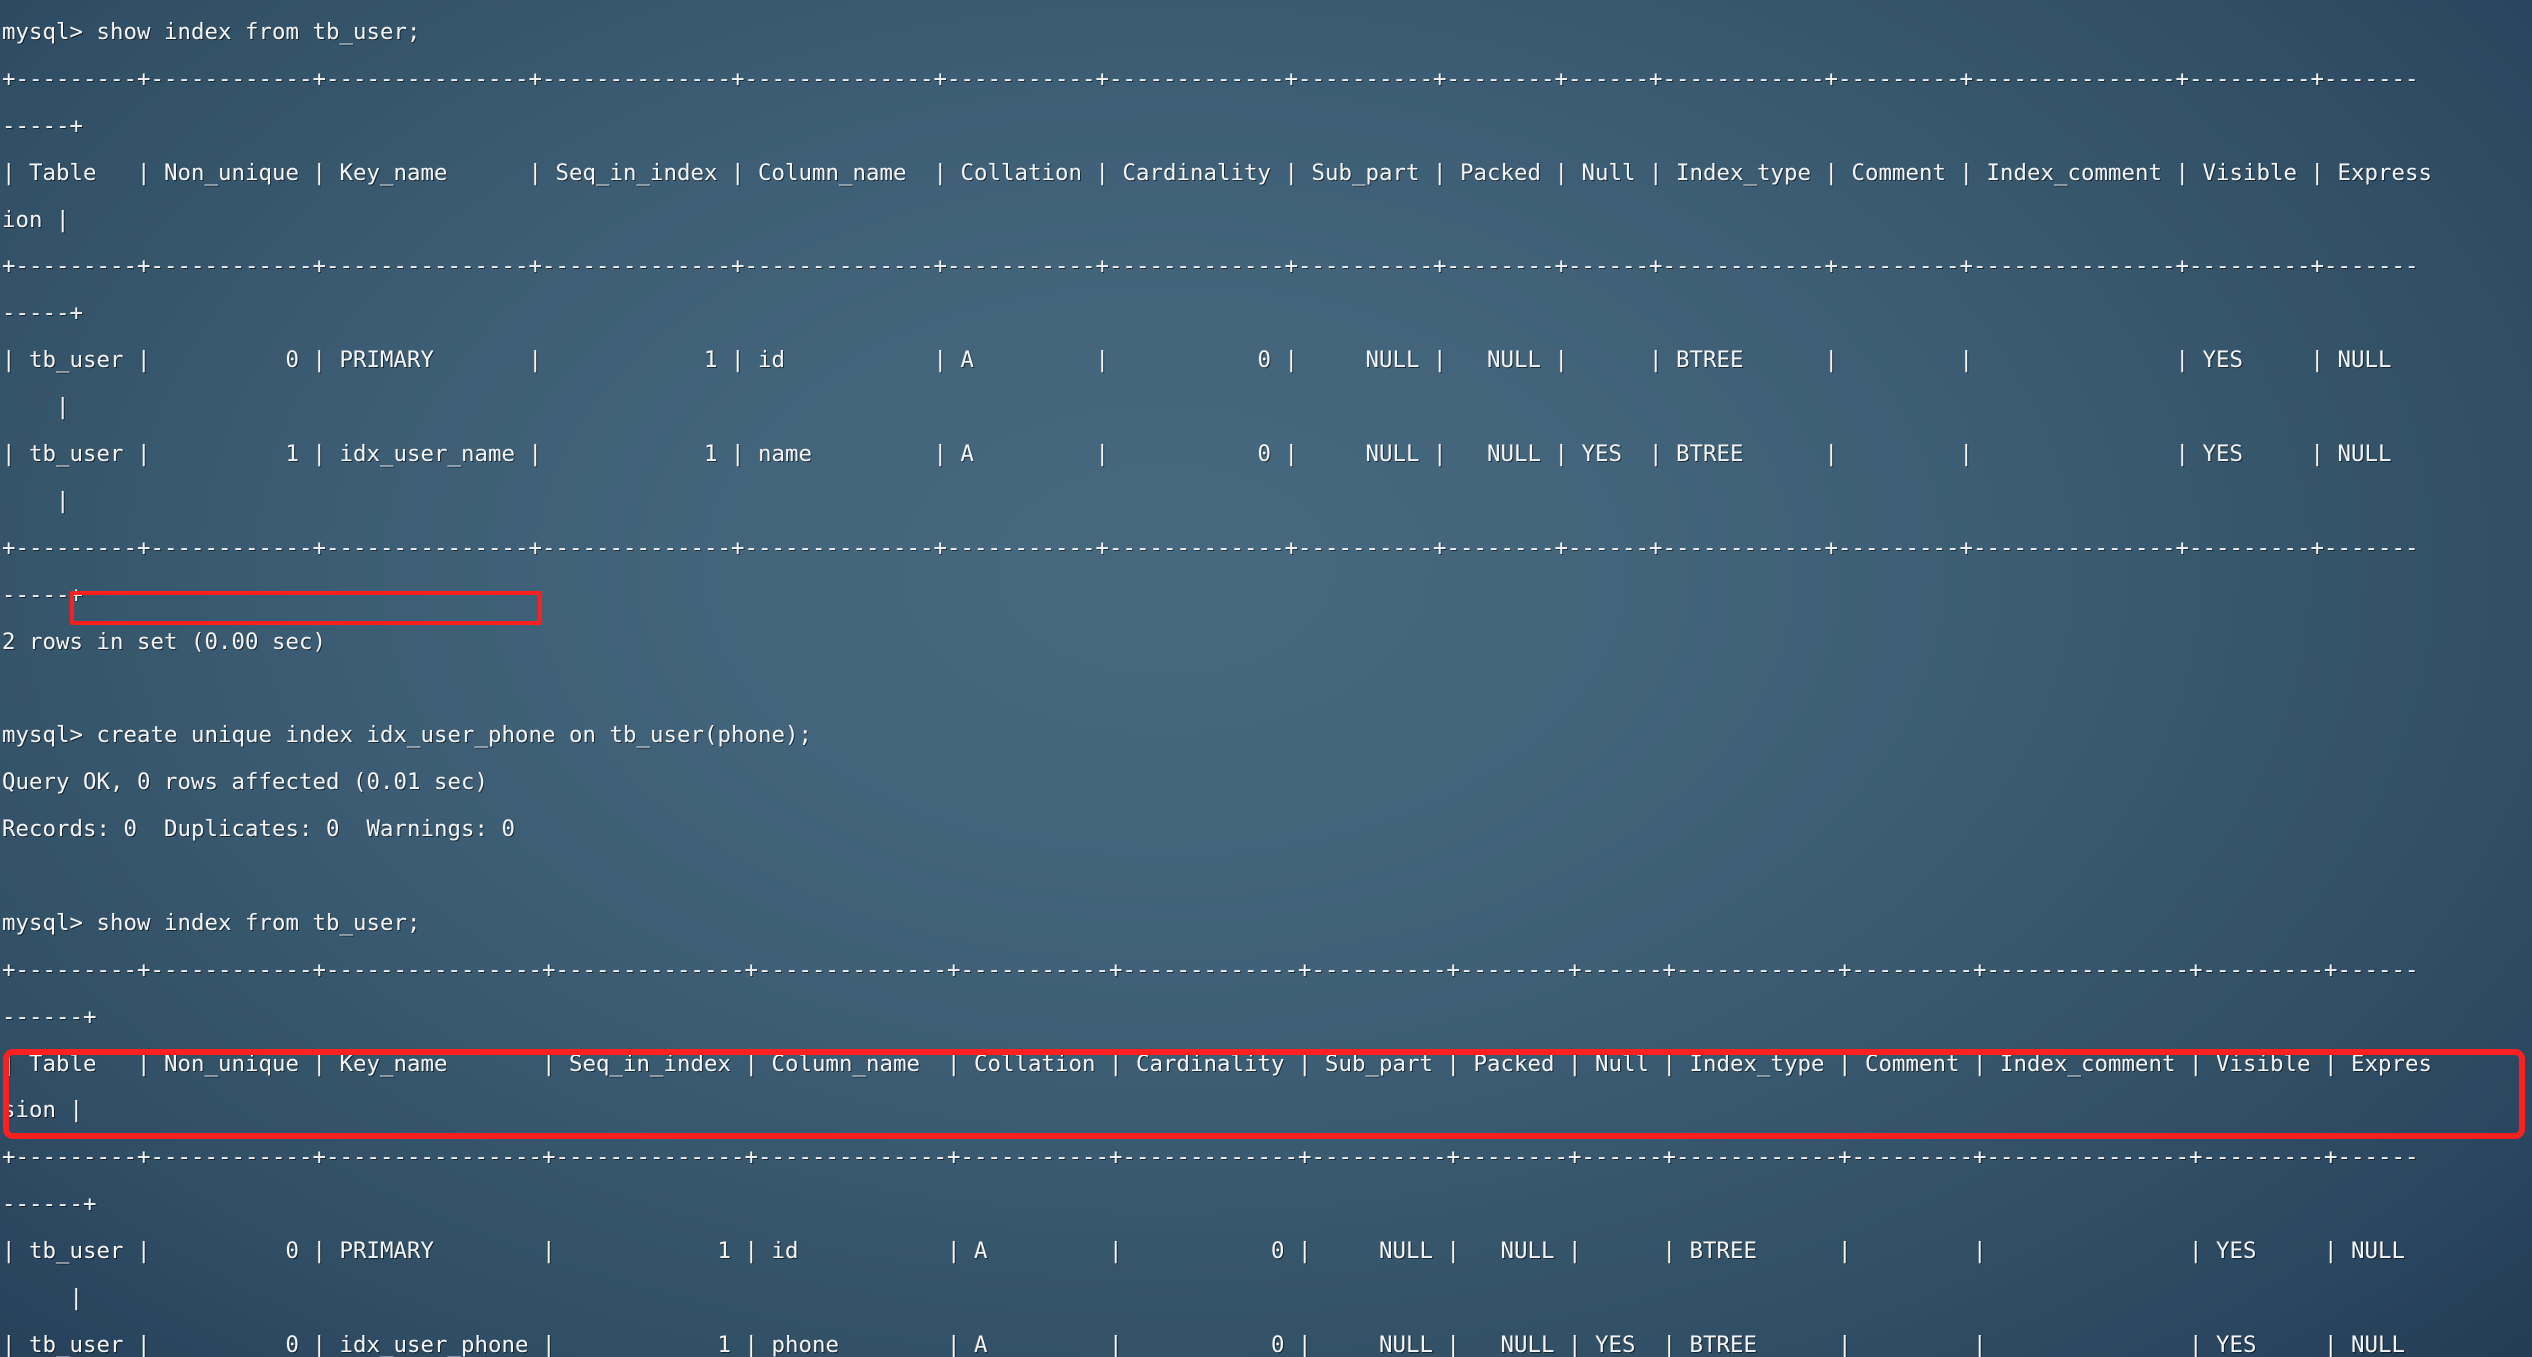 The height and width of the screenshot is (1357, 2532). Describe the element at coordinates (245, 782) in the screenshot. I see `create-index-query-ok: Query OK, 0 rows affected (0.01 sec)` at that location.